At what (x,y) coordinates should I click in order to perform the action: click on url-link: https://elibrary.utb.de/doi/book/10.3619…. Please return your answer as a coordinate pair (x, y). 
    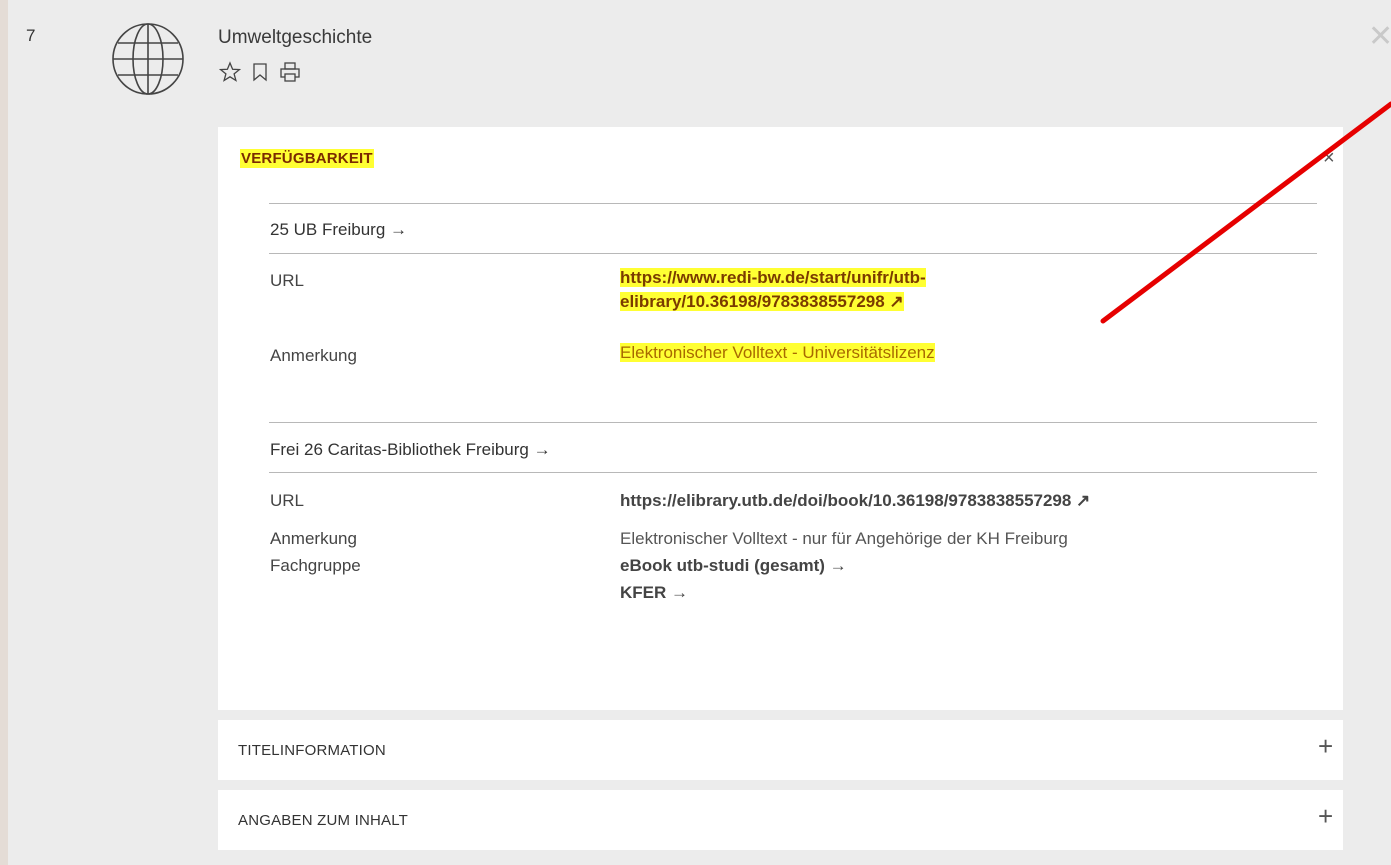
    Looking at the image, I should click on (855, 501).